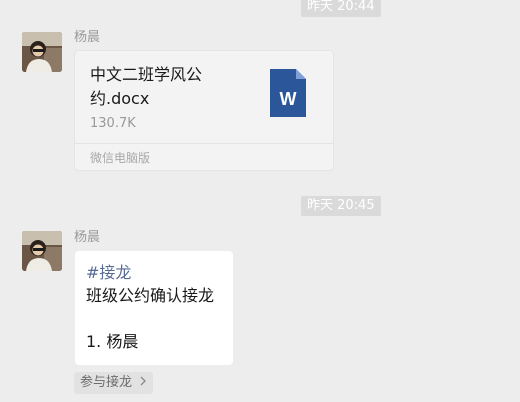  I want to click on jielong-message-bubble: #接龙 班级公约确认接龙 1. 杨晨, so click(154, 308).